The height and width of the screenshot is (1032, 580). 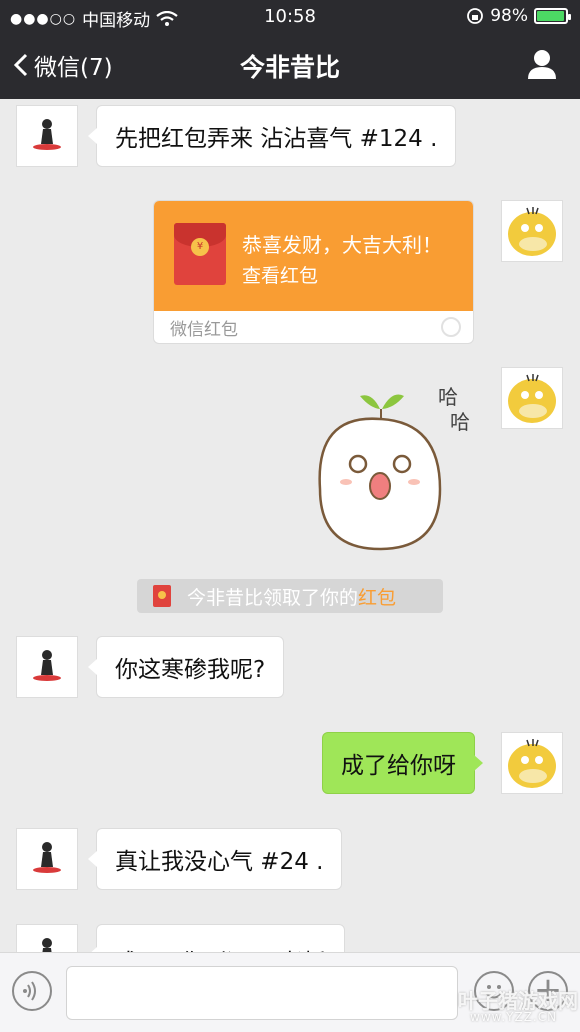 I want to click on message-input, so click(x=262, y=993).